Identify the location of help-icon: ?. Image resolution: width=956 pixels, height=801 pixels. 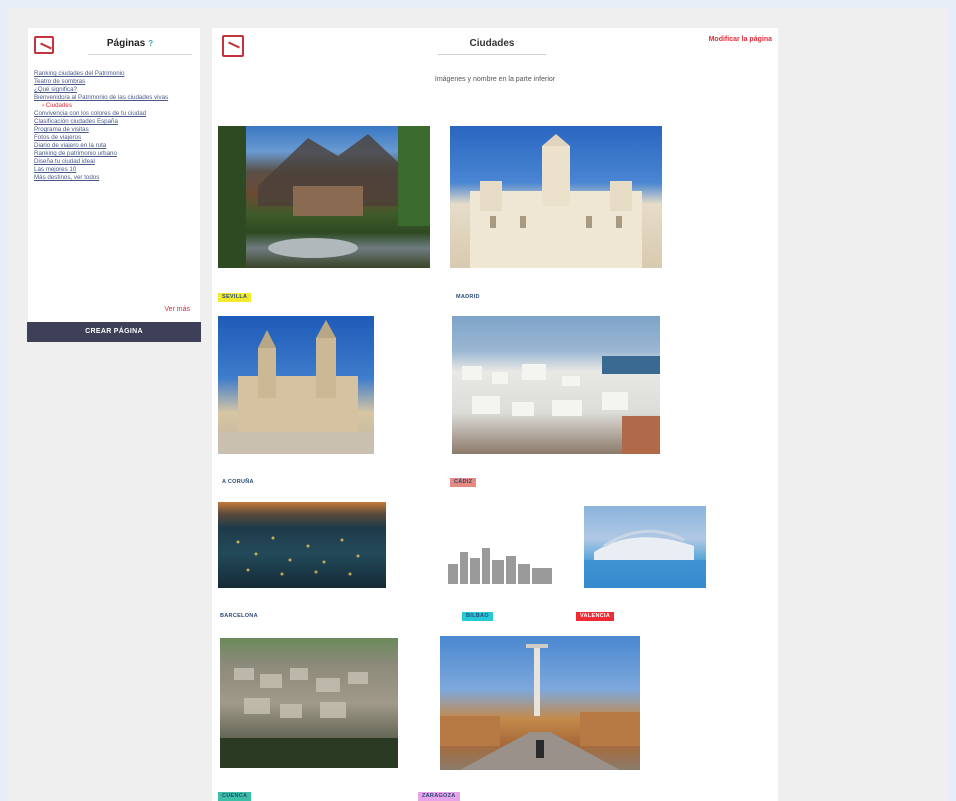
(150, 43).